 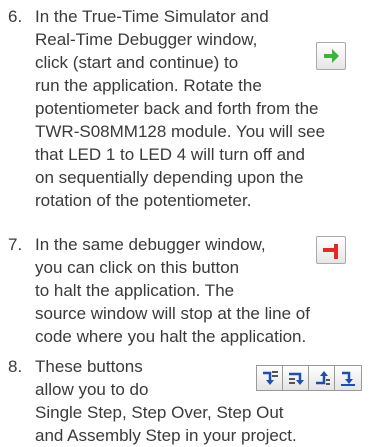 I want to click on step-buttons-toolbar, so click(x=309, y=378).